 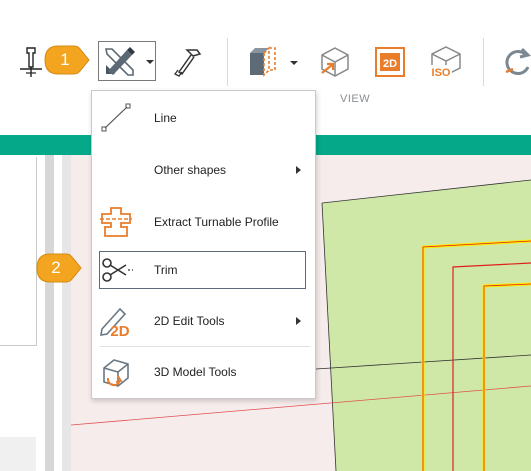 I want to click on panel-splitter, so click(x=66, y=313).